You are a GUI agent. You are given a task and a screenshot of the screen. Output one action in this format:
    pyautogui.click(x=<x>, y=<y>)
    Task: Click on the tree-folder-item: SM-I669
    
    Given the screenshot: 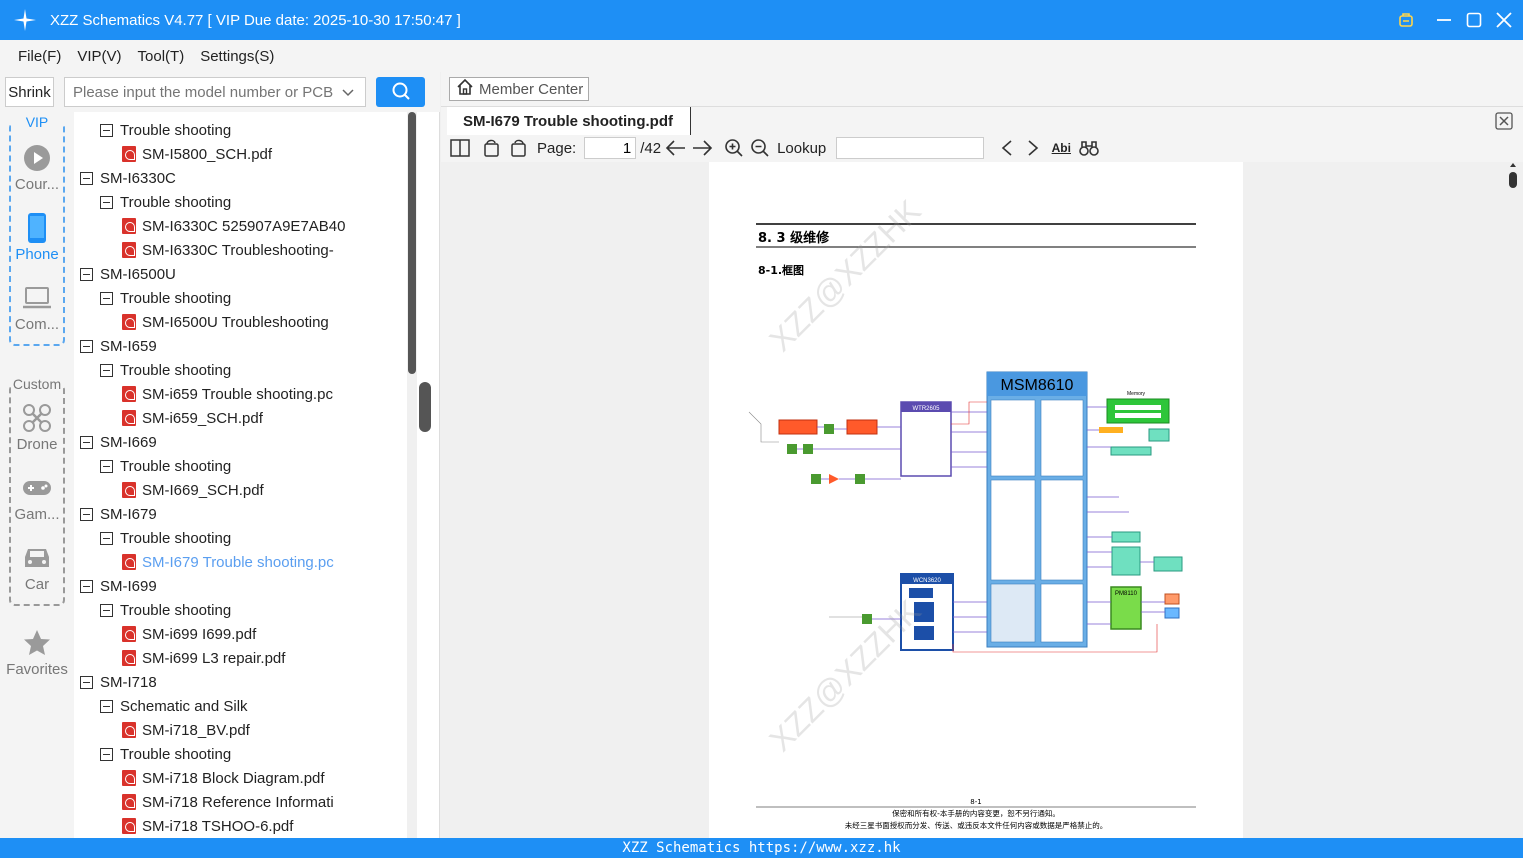 What is the action you would take?
    pyautogui.click(x=118, y=442)
    